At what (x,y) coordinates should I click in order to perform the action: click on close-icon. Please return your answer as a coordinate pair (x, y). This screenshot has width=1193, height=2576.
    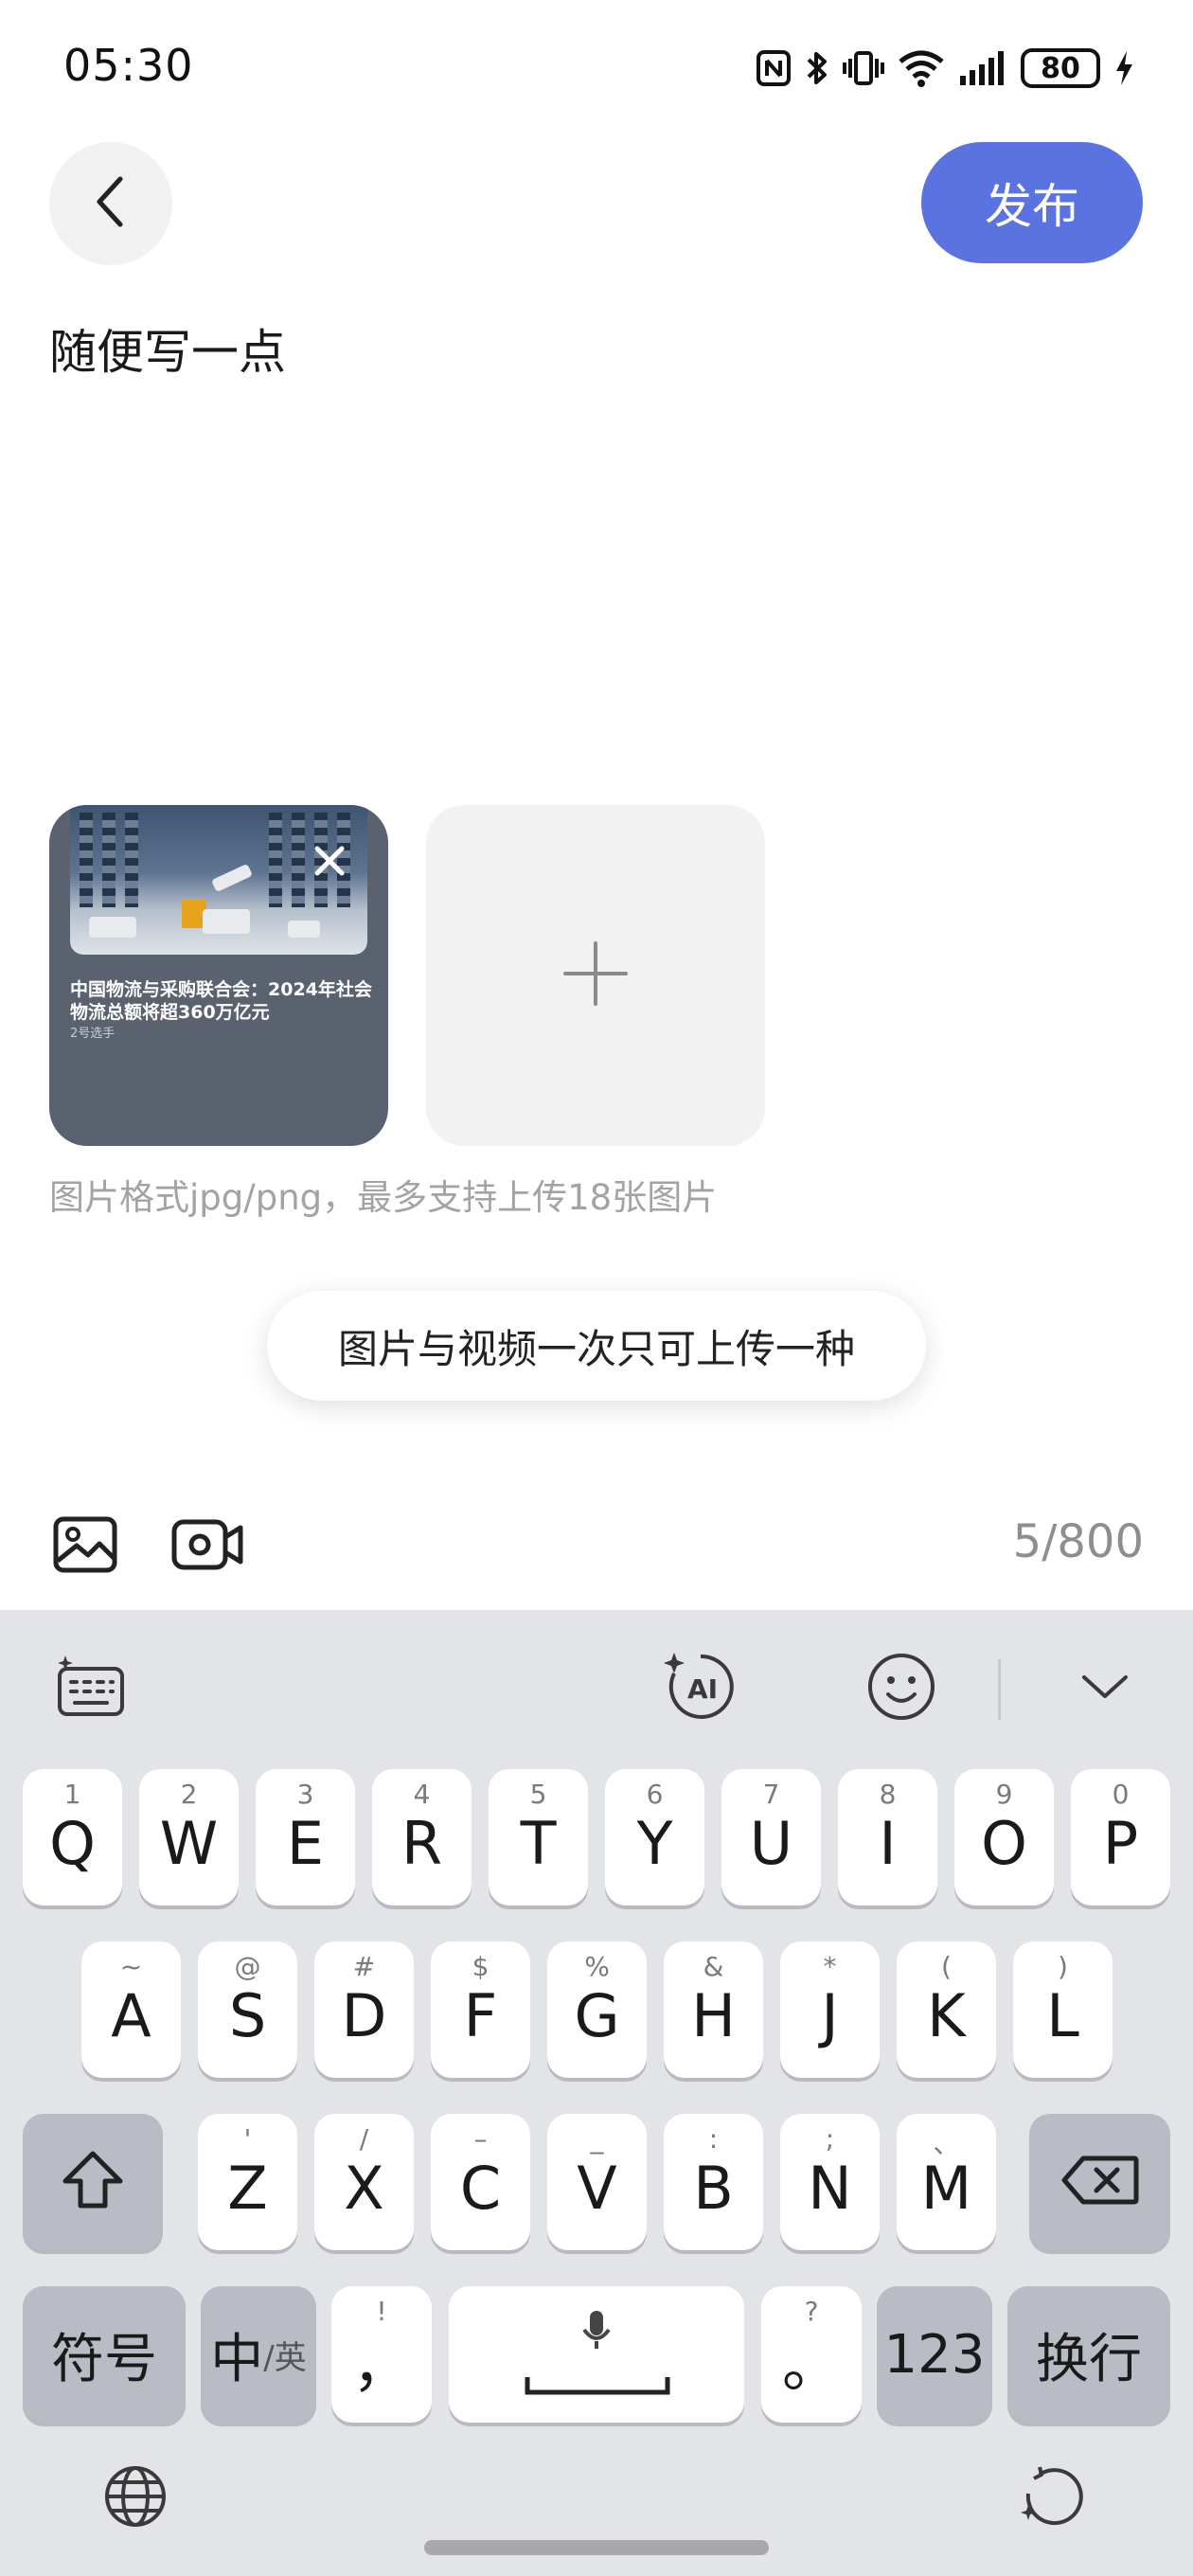
    Looking at the image, I should click on (329, 863).